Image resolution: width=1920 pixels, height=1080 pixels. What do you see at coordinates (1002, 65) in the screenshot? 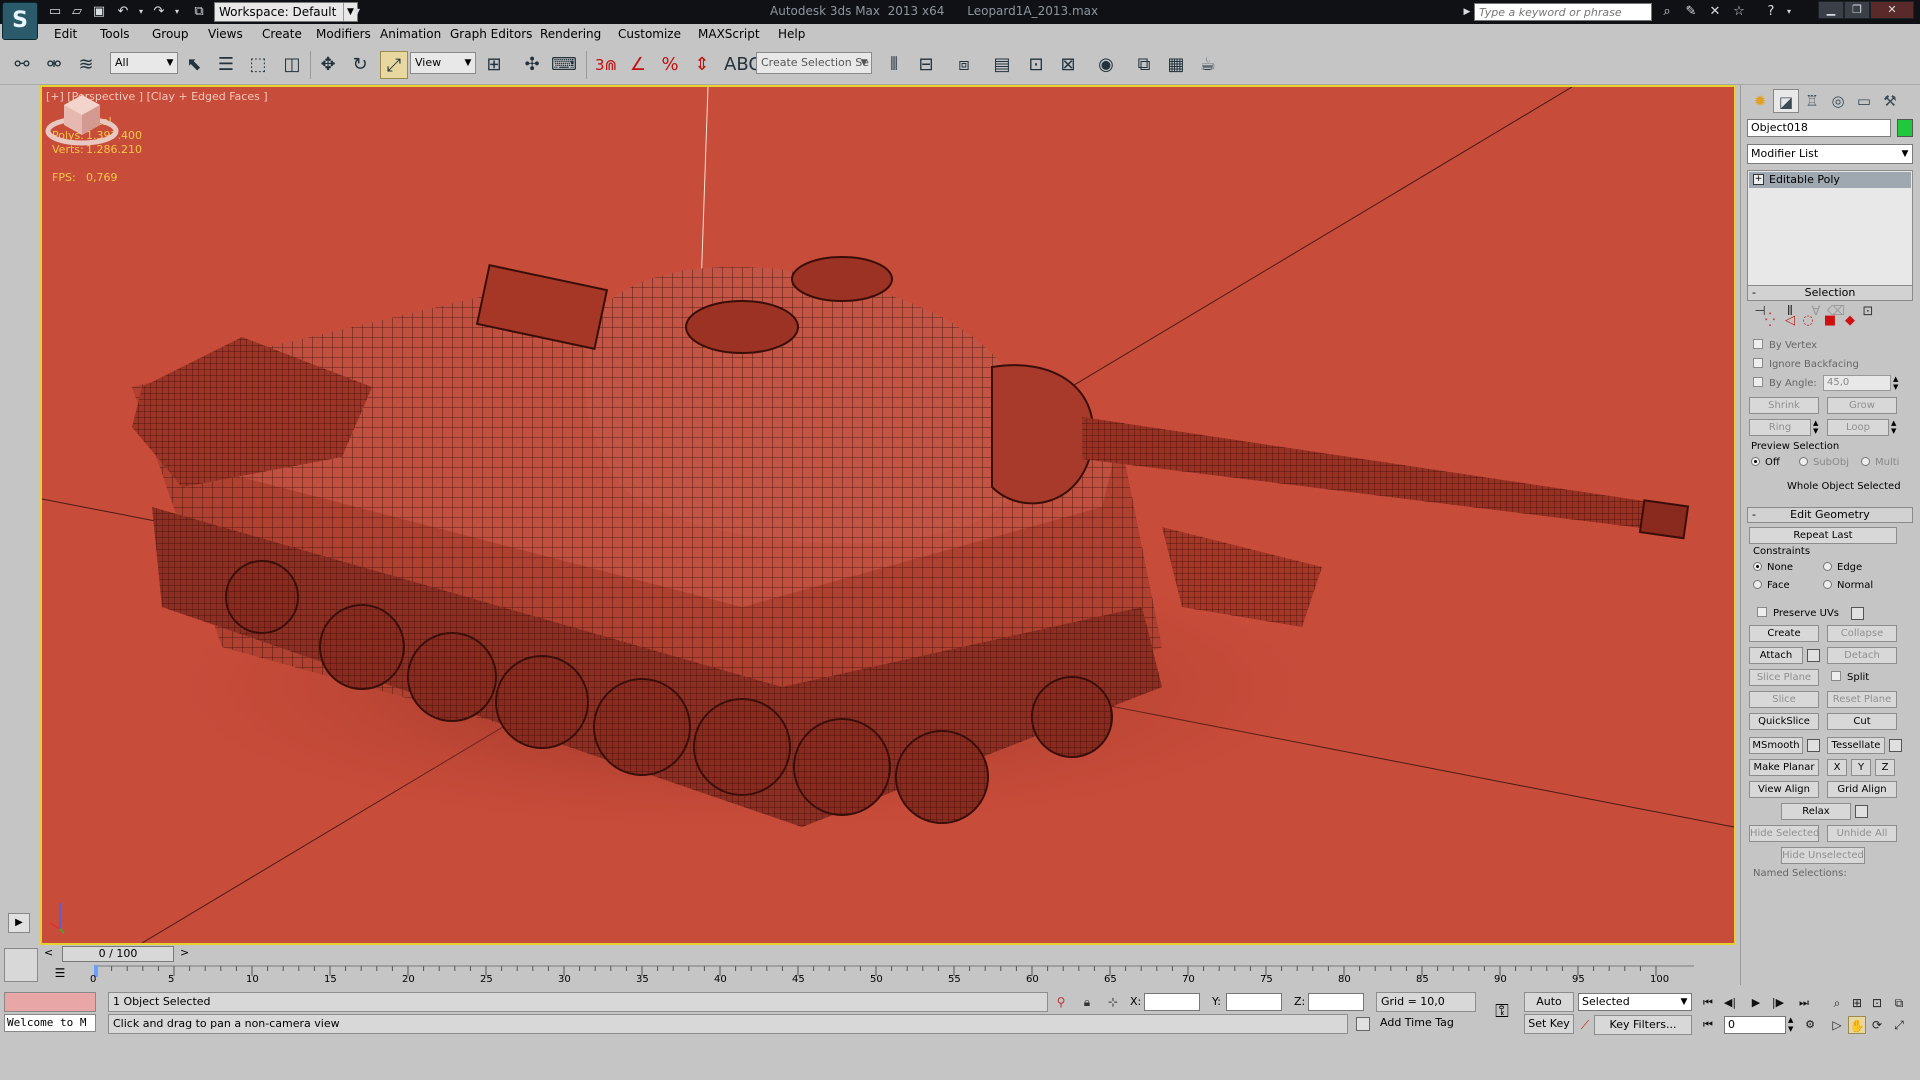
I see `graphite-ribbon-icon: ▤` at bounding box center [1002, 65].